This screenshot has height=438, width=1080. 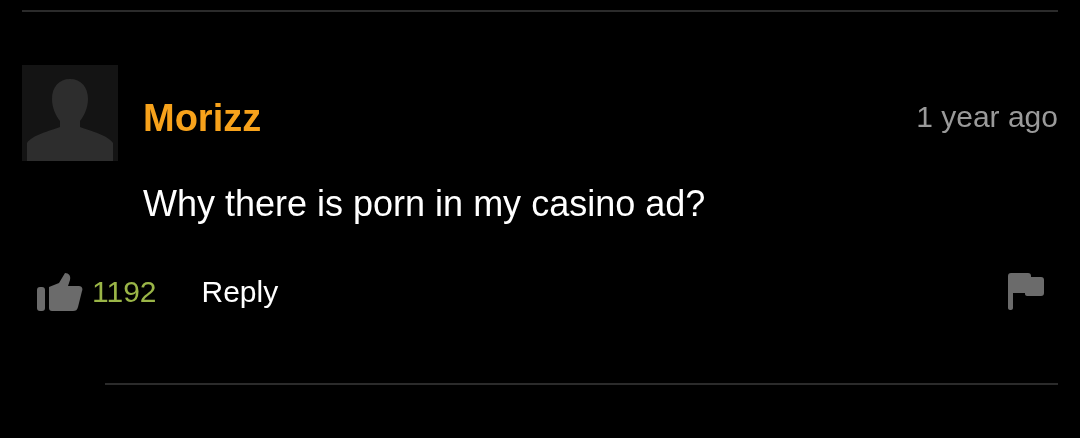 What do you see at coordinates (202, 118) in the screenshot?
I see `username: Morizz` at bounding box center [202, 118].